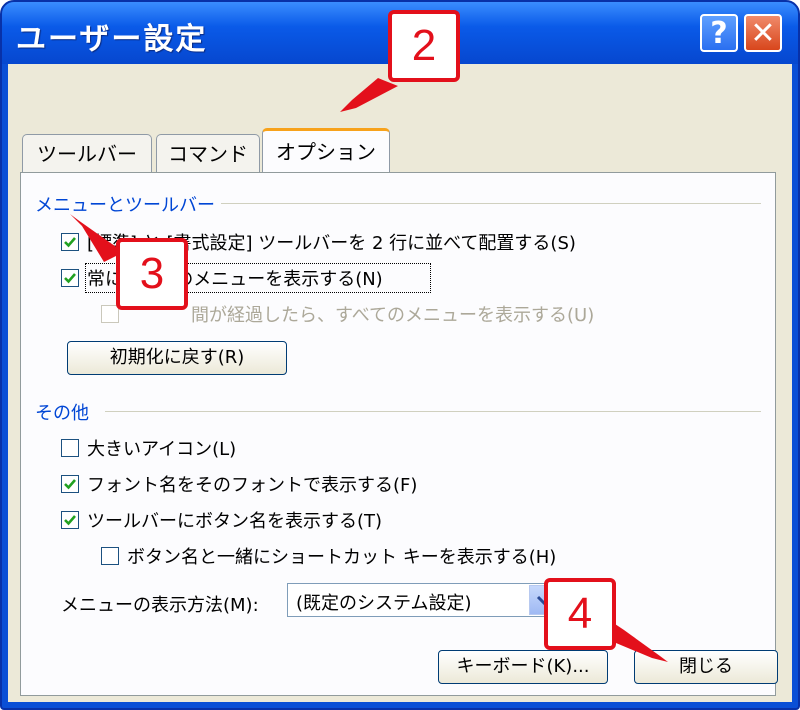 This screenshot has height=710, width=800. What do you see at coordinates (580, 614) in the screenshot?
I see `callout-badge-4: 4` at bounding box center [580, 614].